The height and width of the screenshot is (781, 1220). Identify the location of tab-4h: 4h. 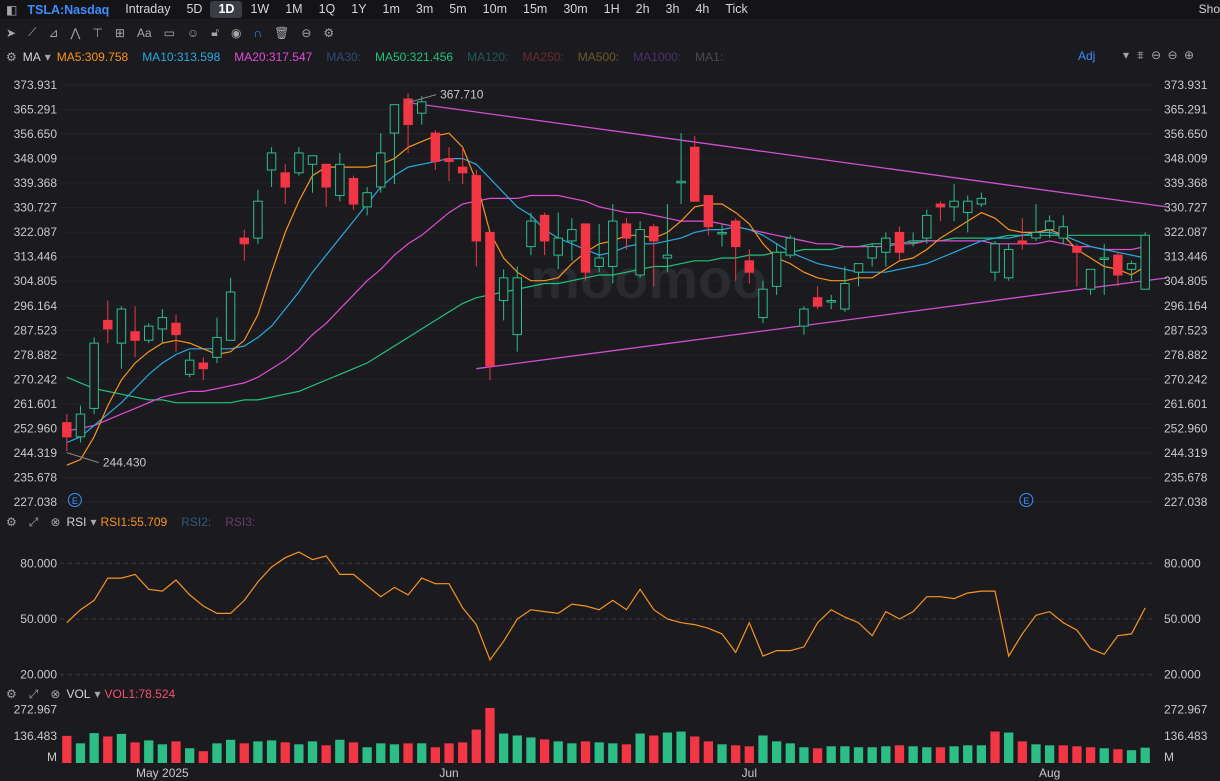
(702, 9).